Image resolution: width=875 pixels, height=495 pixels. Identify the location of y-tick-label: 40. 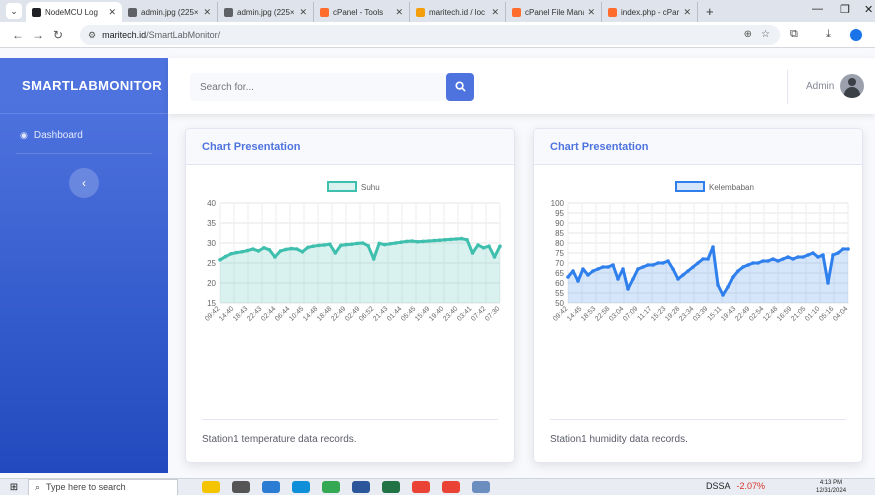
(211, 203).